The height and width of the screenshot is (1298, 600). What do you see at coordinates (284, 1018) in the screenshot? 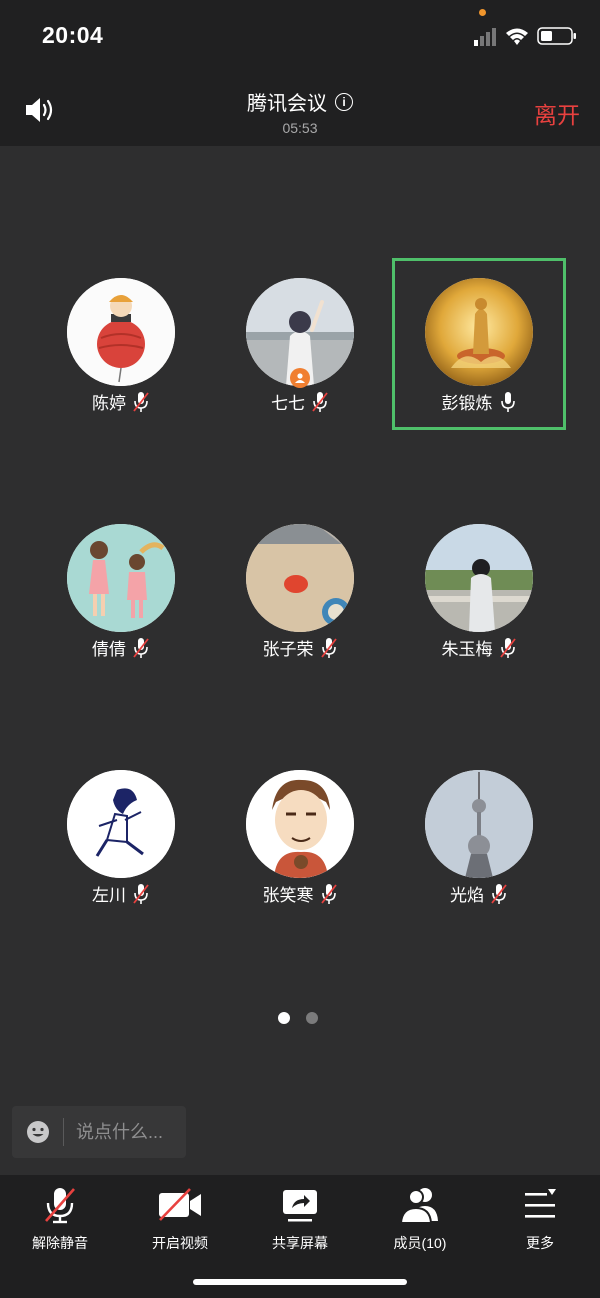
I see `page-dot-current` at bounding box center [284, 1018].